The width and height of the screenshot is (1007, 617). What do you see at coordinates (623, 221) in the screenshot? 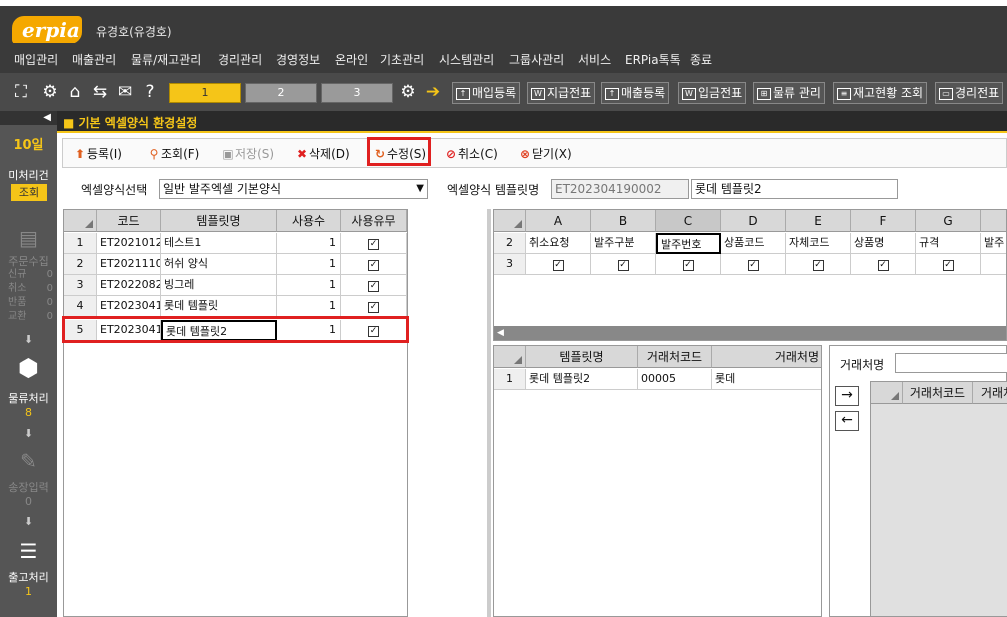
I see `col-header-b: B` at bounding box center [623, 221].